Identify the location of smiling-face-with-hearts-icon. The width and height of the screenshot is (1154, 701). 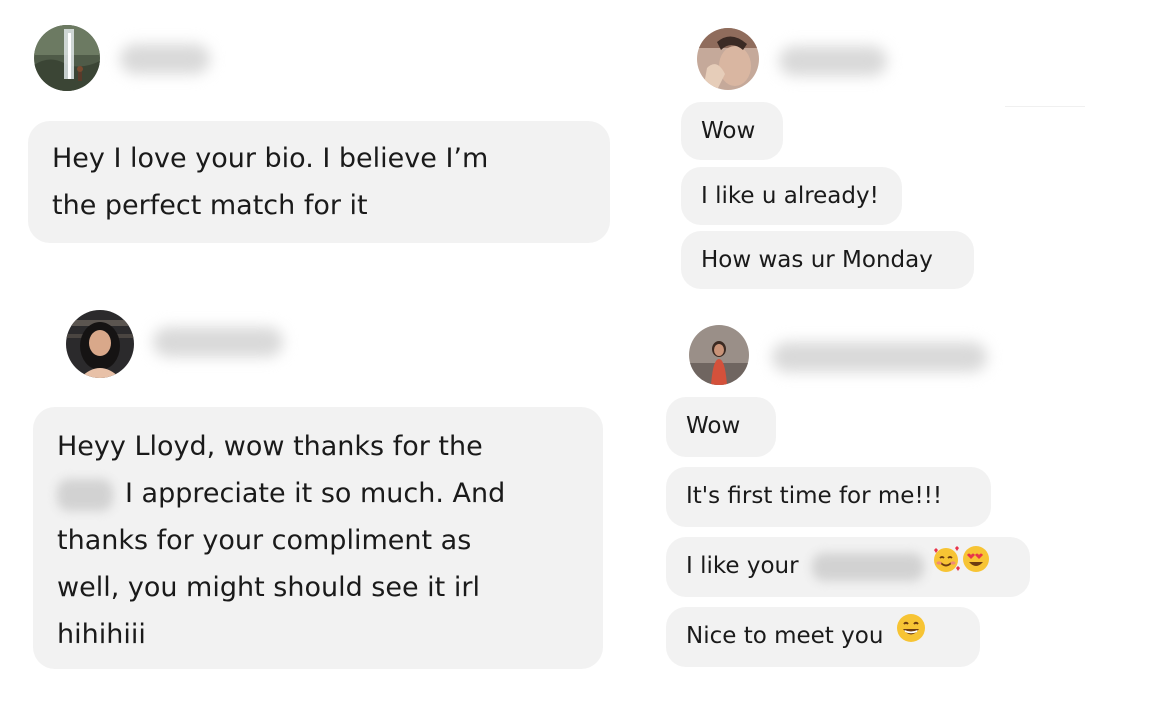
(946, 567).